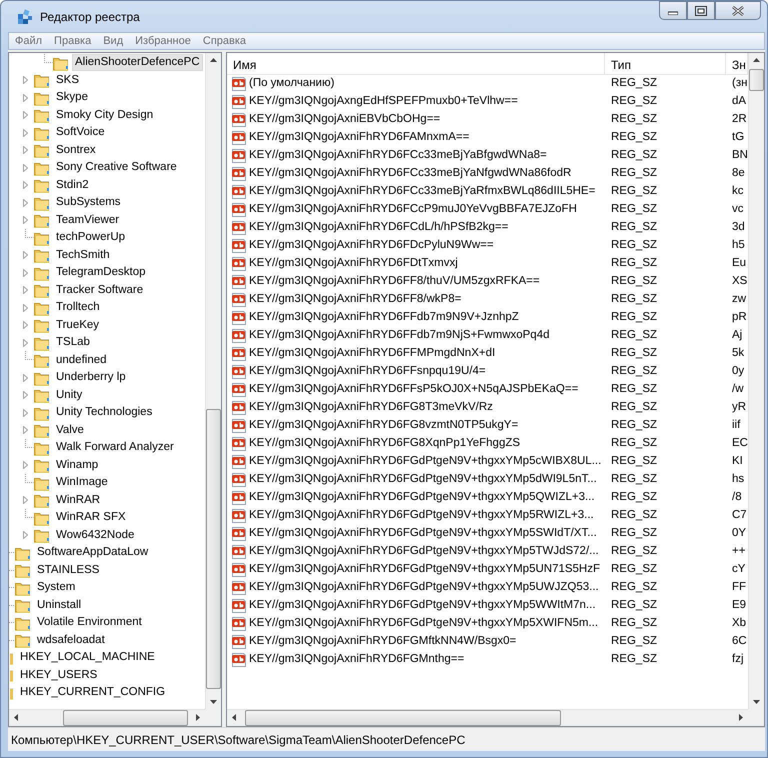 This screenshot has height=758, width=768. Describe the element at coordinates (76, 150) in the screenshot. I see `tree-item: Sontrex` at that location.